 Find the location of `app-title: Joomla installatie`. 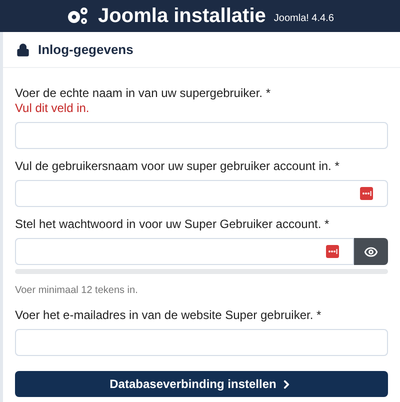

app-title: Joomla installatie is located at coordinates (182, 16).